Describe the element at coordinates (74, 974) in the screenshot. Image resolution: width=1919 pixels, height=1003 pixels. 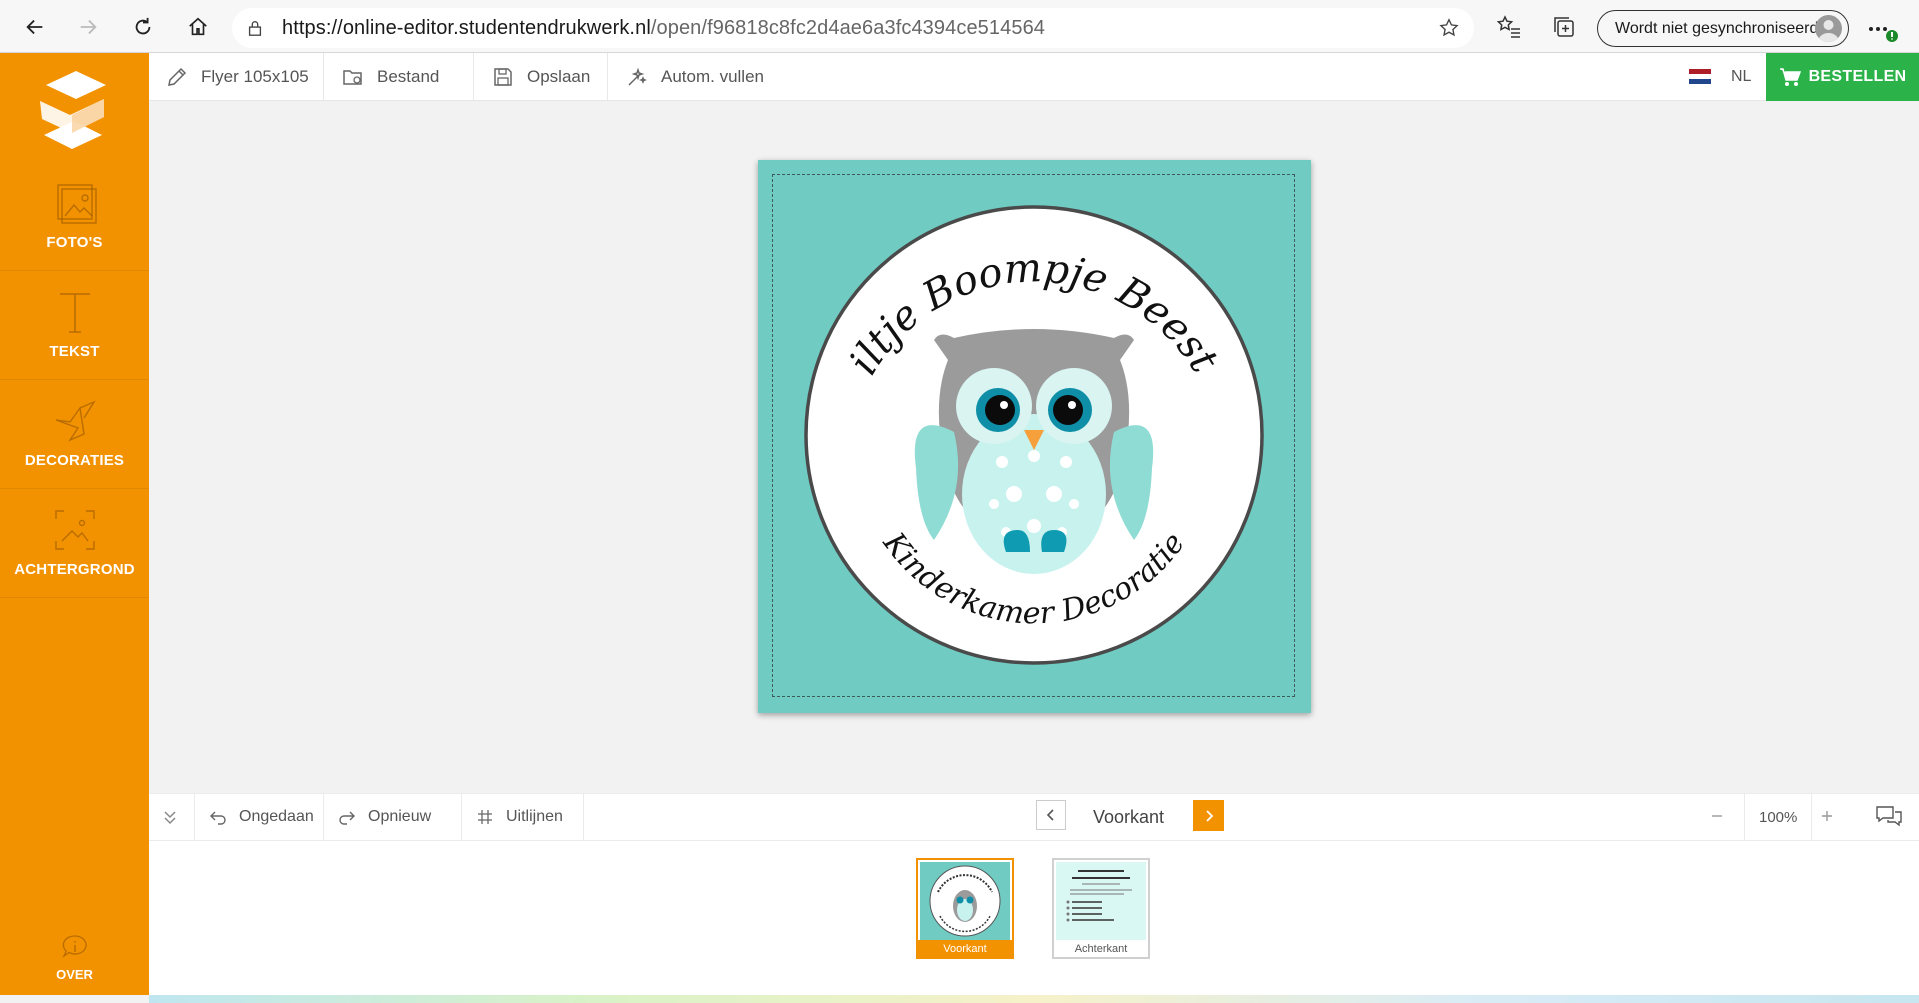
I see `sidebar-item-label: OVER` at that location.